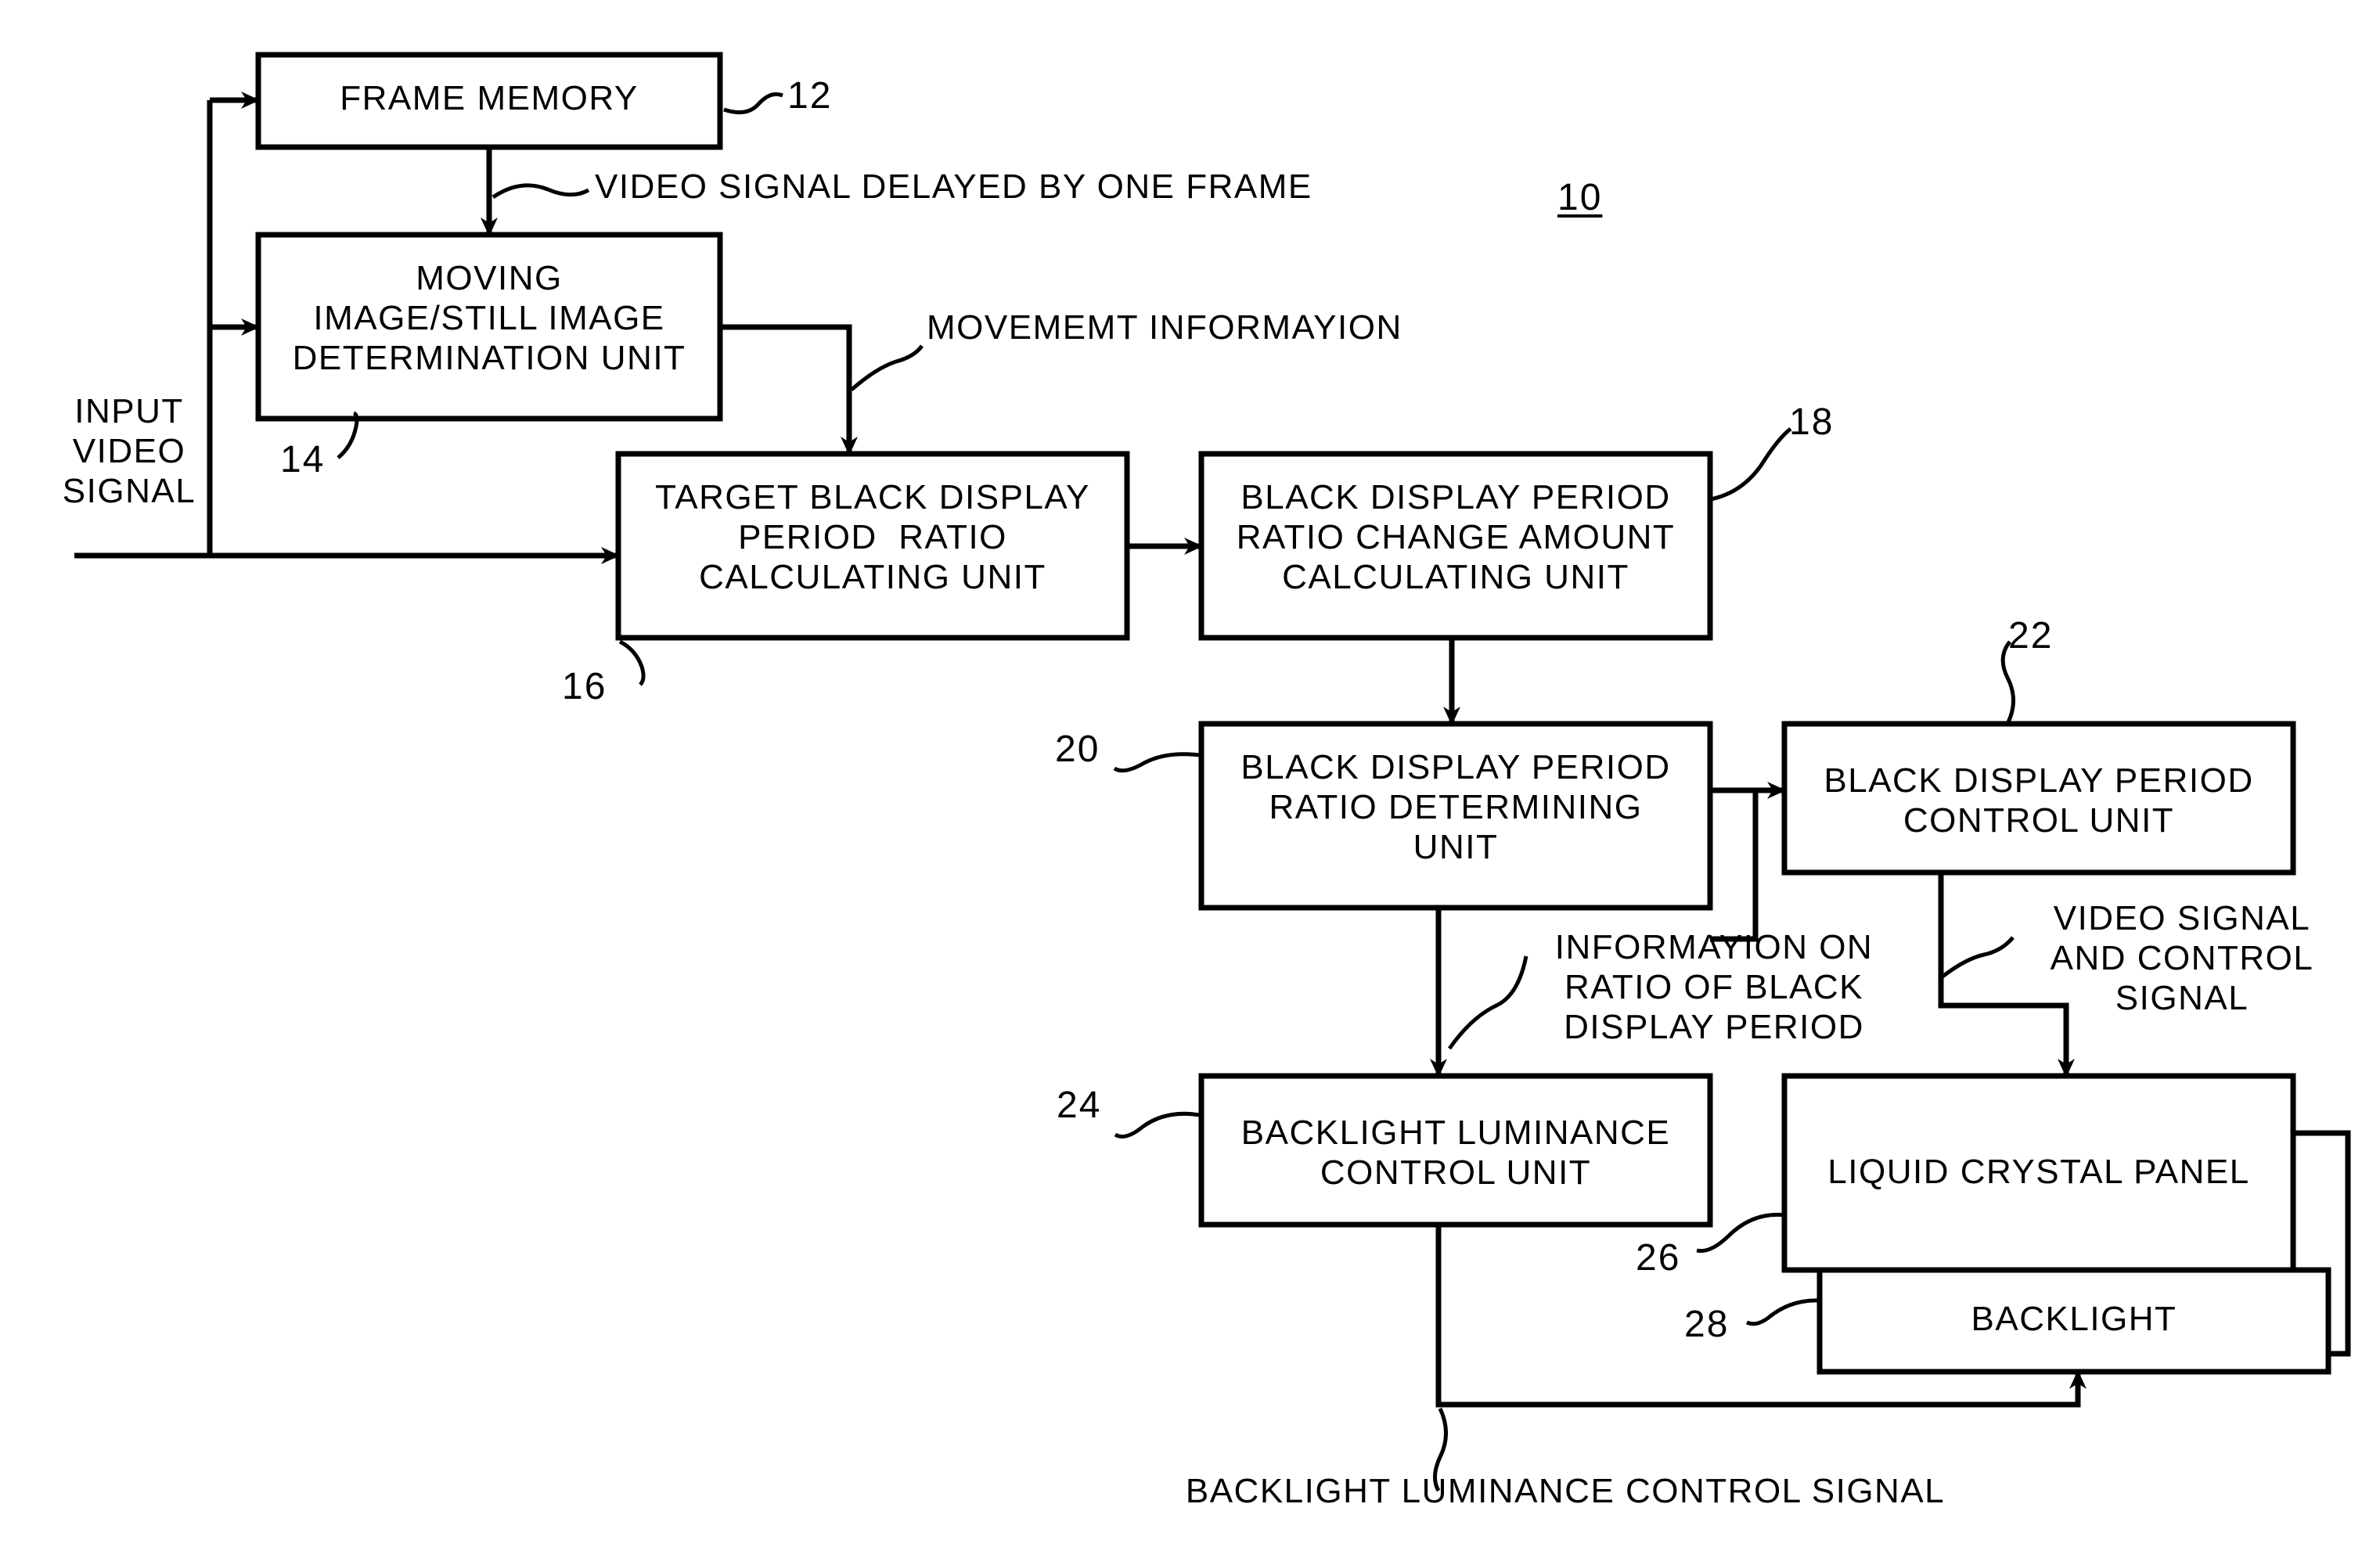 This screenshot has width=2380, height=1565. I want to click on wire-ratio-branch-vertical, so click(1734, 866).